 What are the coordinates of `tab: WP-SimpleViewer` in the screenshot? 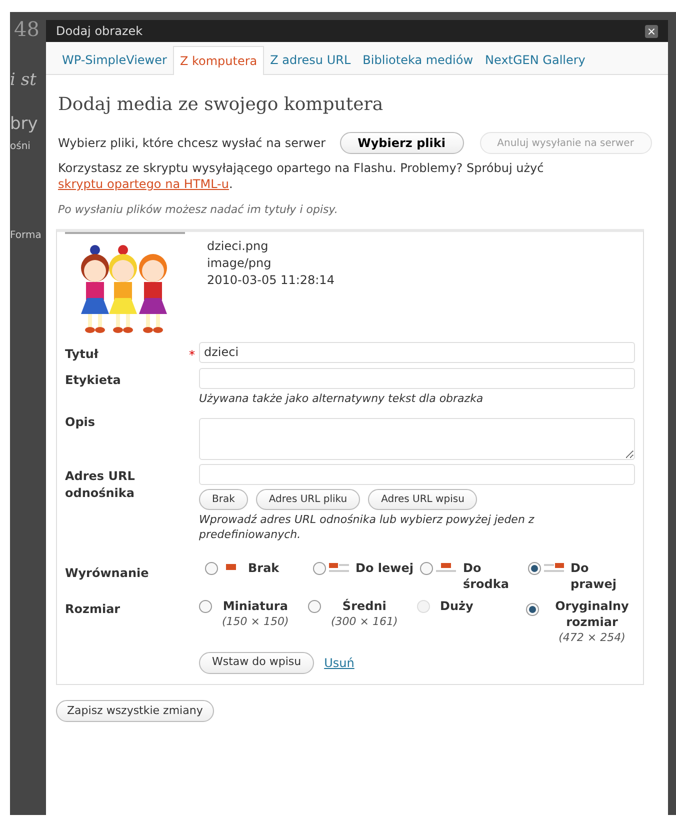 It's located at (114, 60).